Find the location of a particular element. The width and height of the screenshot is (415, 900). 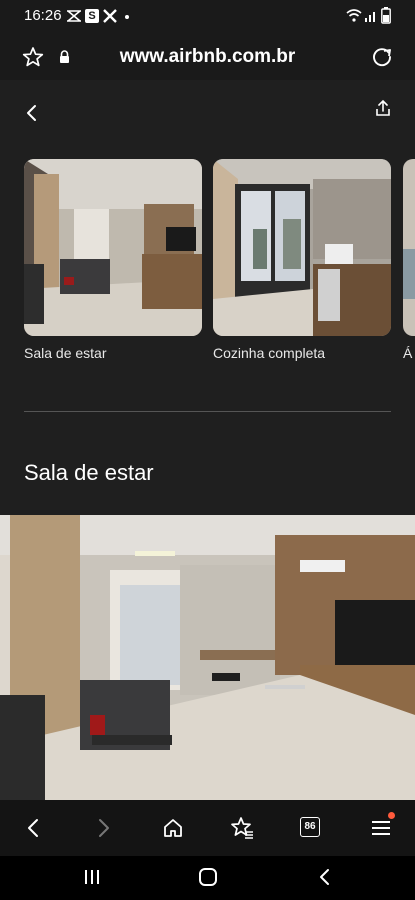

notification-dot is located at coordinates (391, 815).